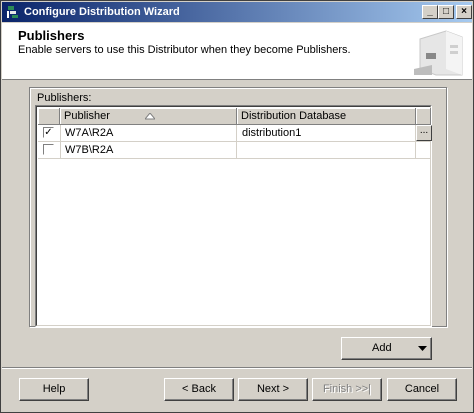 Image resolution: width=474 pixels, height=413 pixels. Describe the element at coordinates (422, 389) in the screenshot. I see `cancel-button: Cancel` at that location.